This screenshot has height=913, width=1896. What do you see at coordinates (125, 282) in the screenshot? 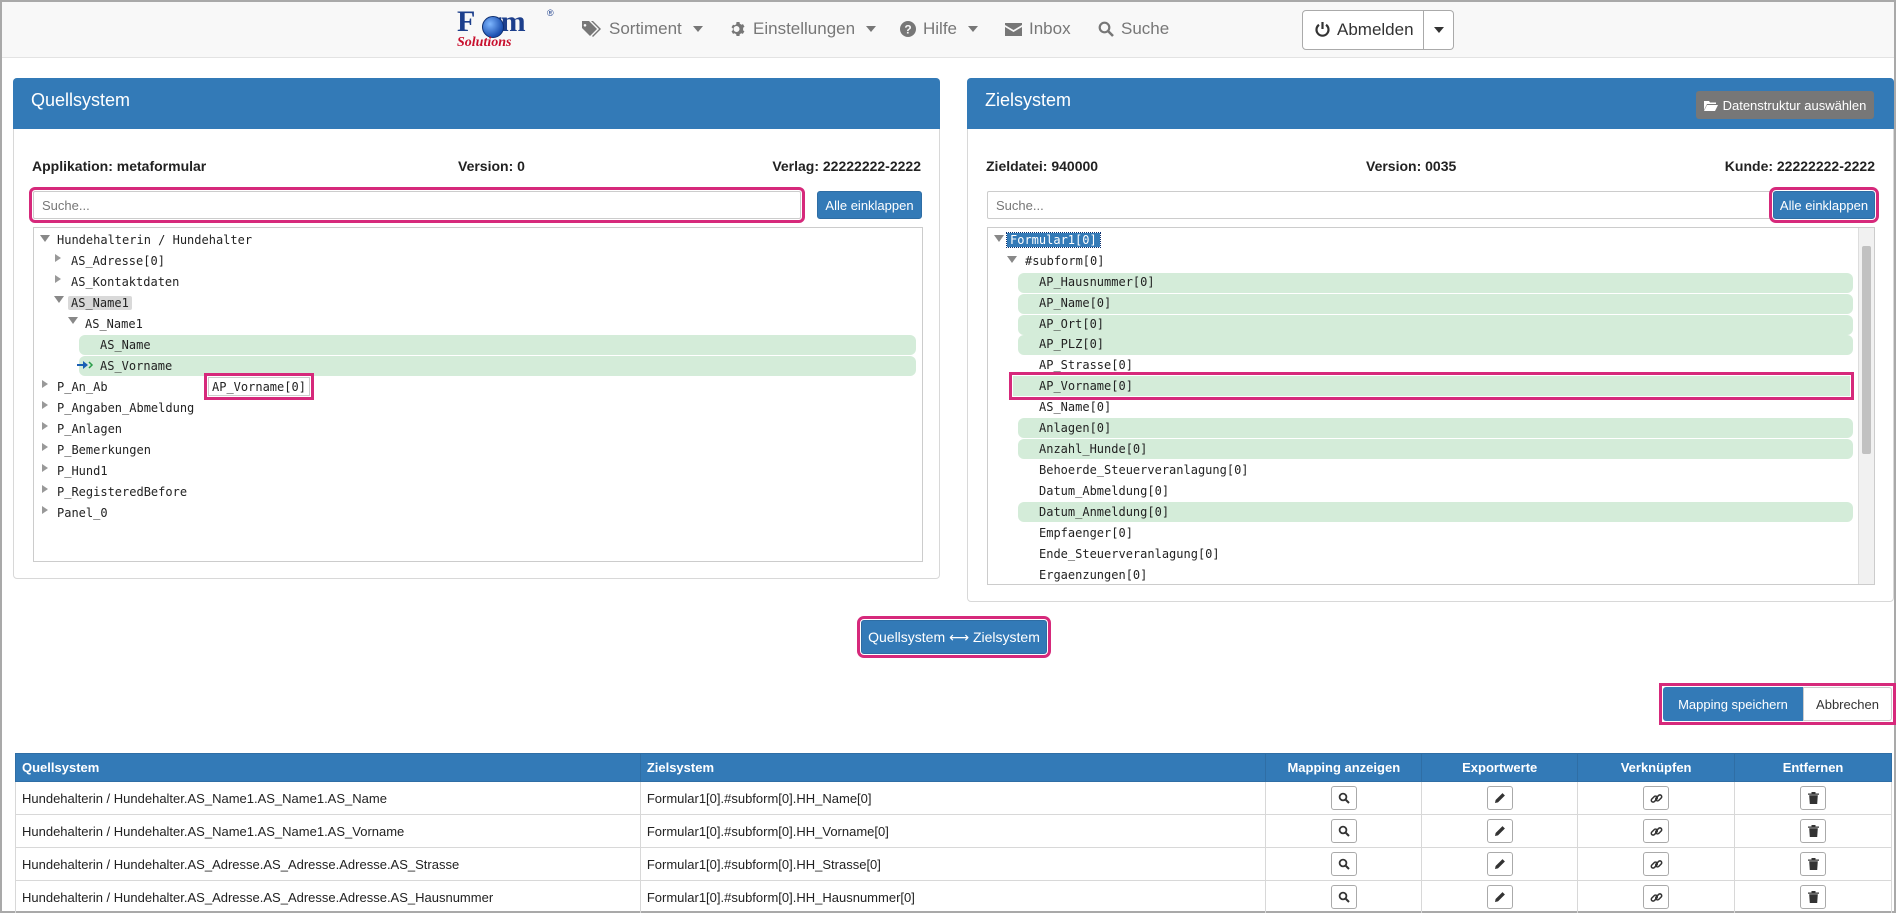
I see `tree-node: AS_Kontaktdaten` at bounding box center [125, 282].